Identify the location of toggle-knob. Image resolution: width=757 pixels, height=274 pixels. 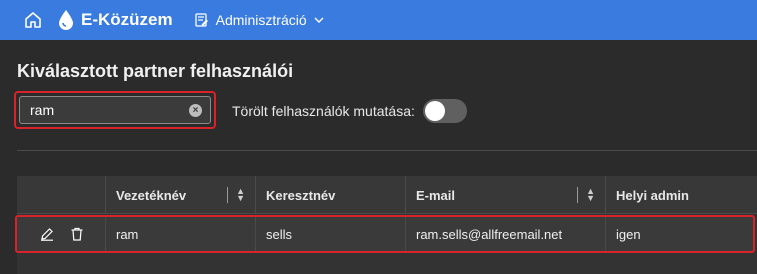
(434, 111).